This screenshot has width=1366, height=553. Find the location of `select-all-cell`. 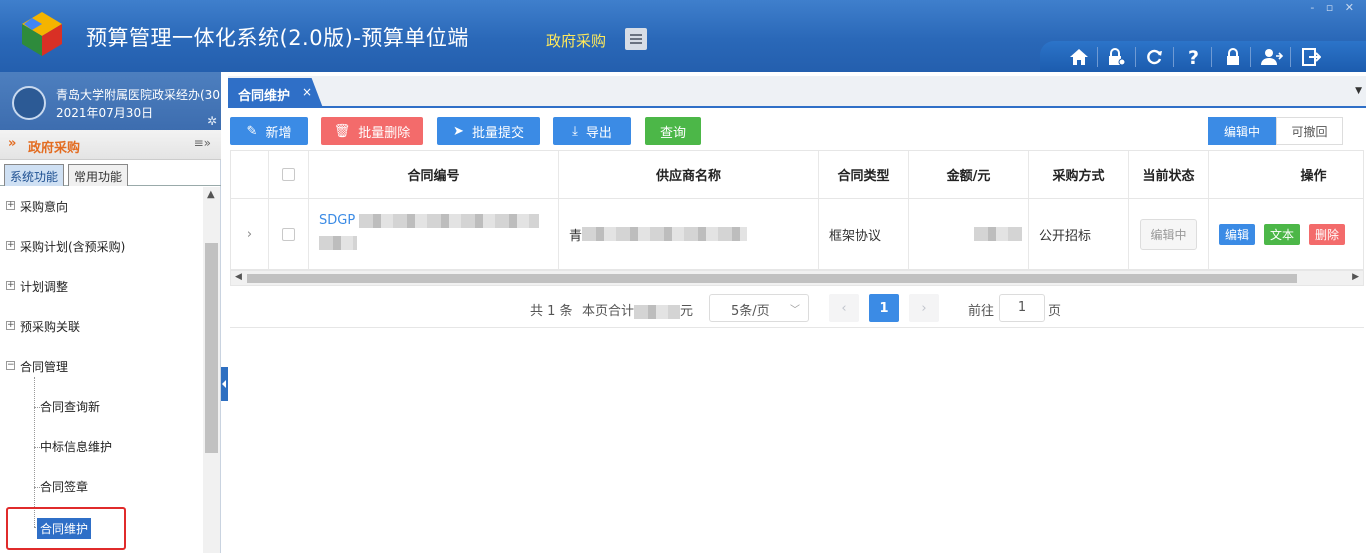

select-all-cell is located at coordinates (289, 174).